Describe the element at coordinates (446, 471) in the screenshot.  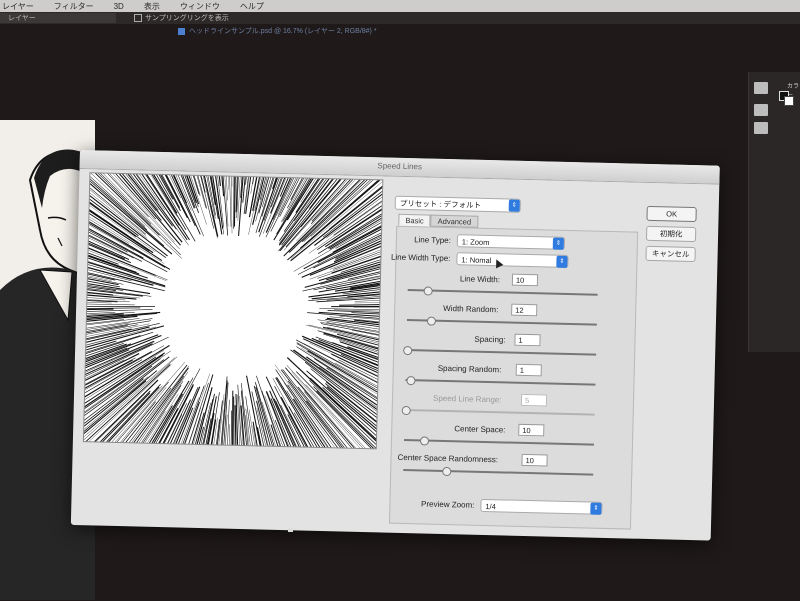
I see `center-space-randomness-slider-thumb` at that location.